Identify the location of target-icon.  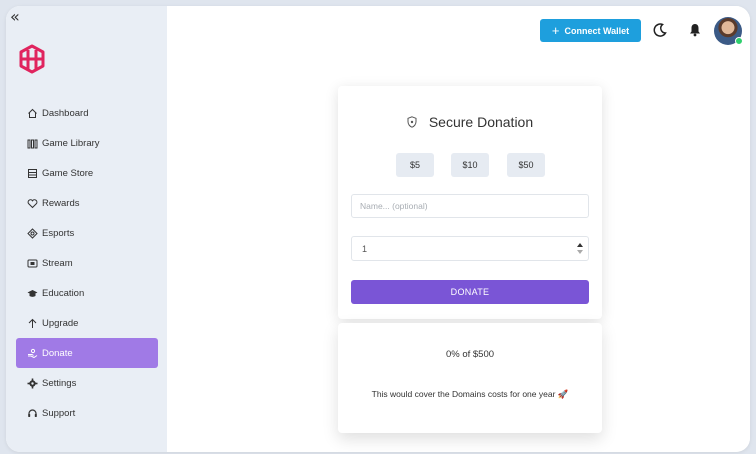
(32, 233).